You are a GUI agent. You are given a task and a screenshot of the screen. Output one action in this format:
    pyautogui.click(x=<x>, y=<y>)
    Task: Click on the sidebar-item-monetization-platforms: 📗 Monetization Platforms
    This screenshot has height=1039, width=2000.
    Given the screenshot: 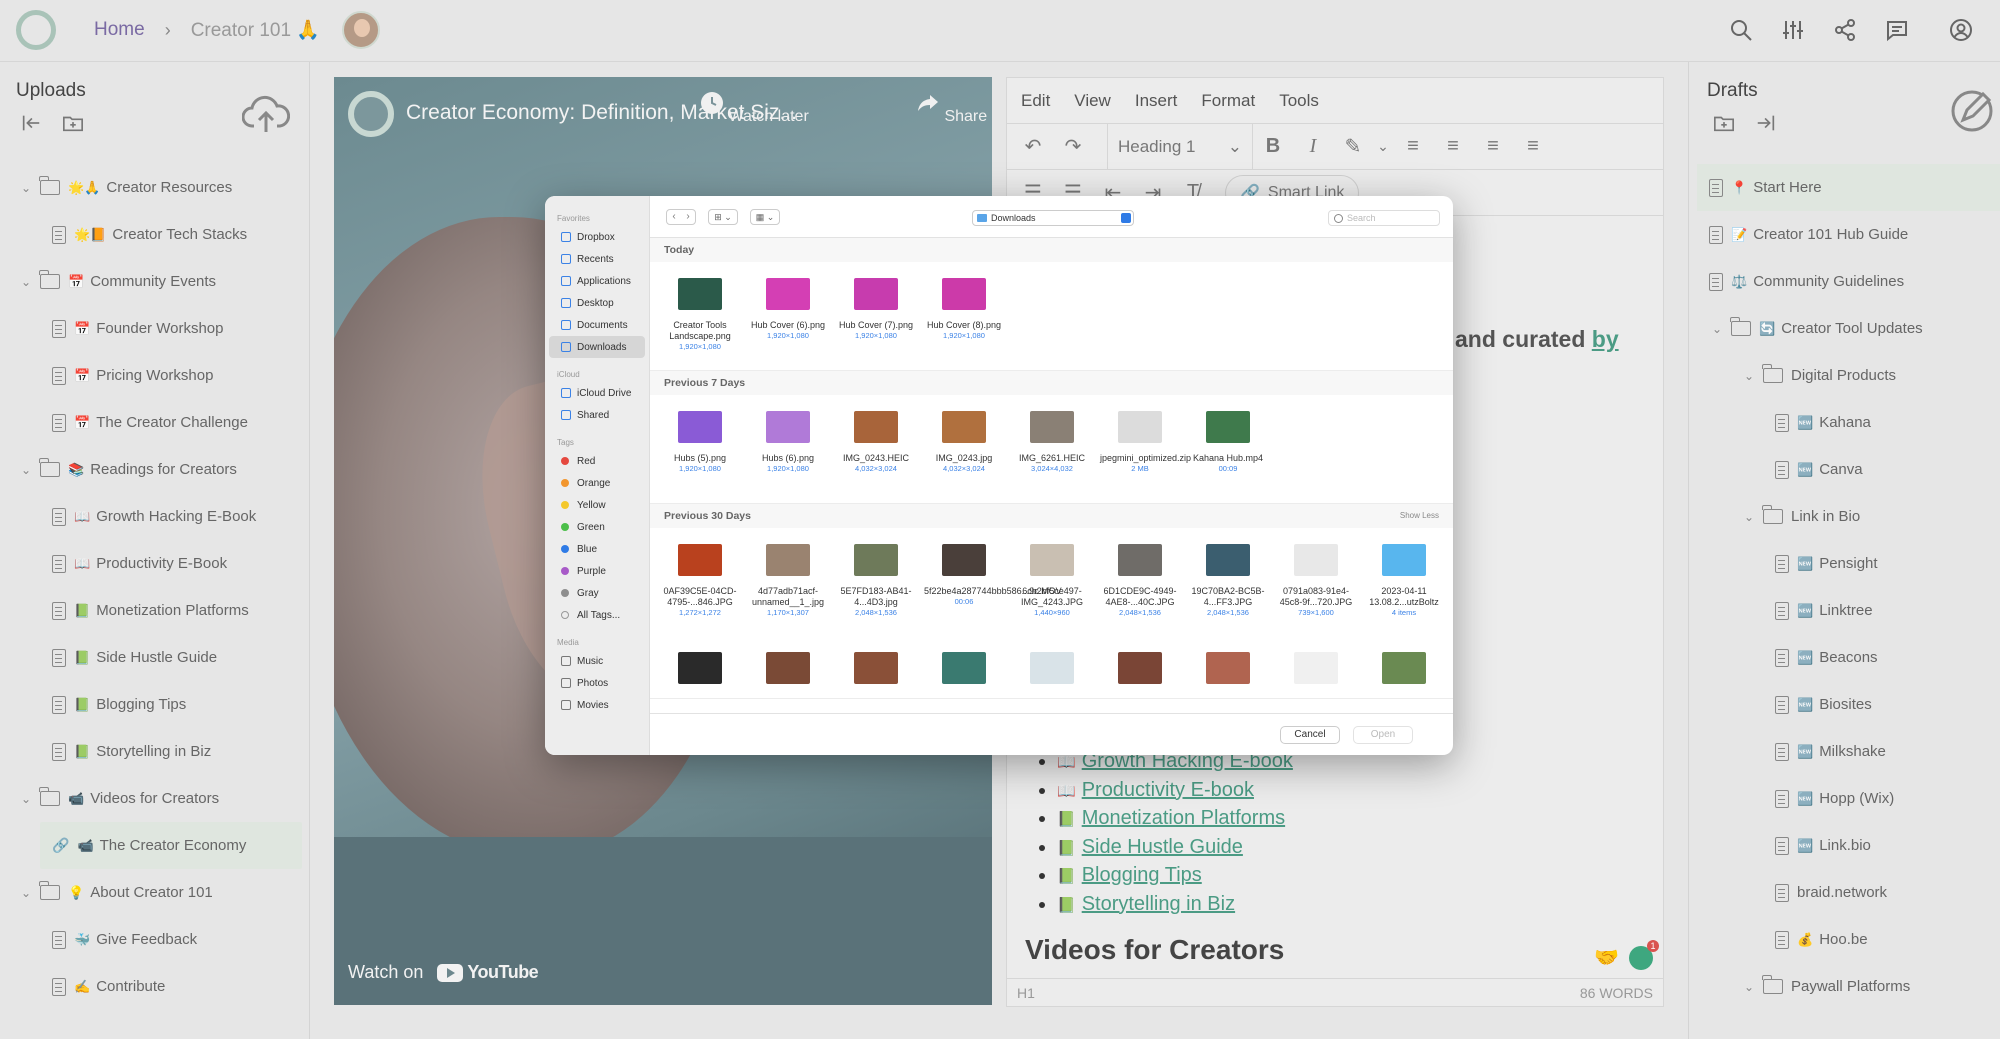 What is the action you would take?
    pyautogui.click(x=155, y=610)
    